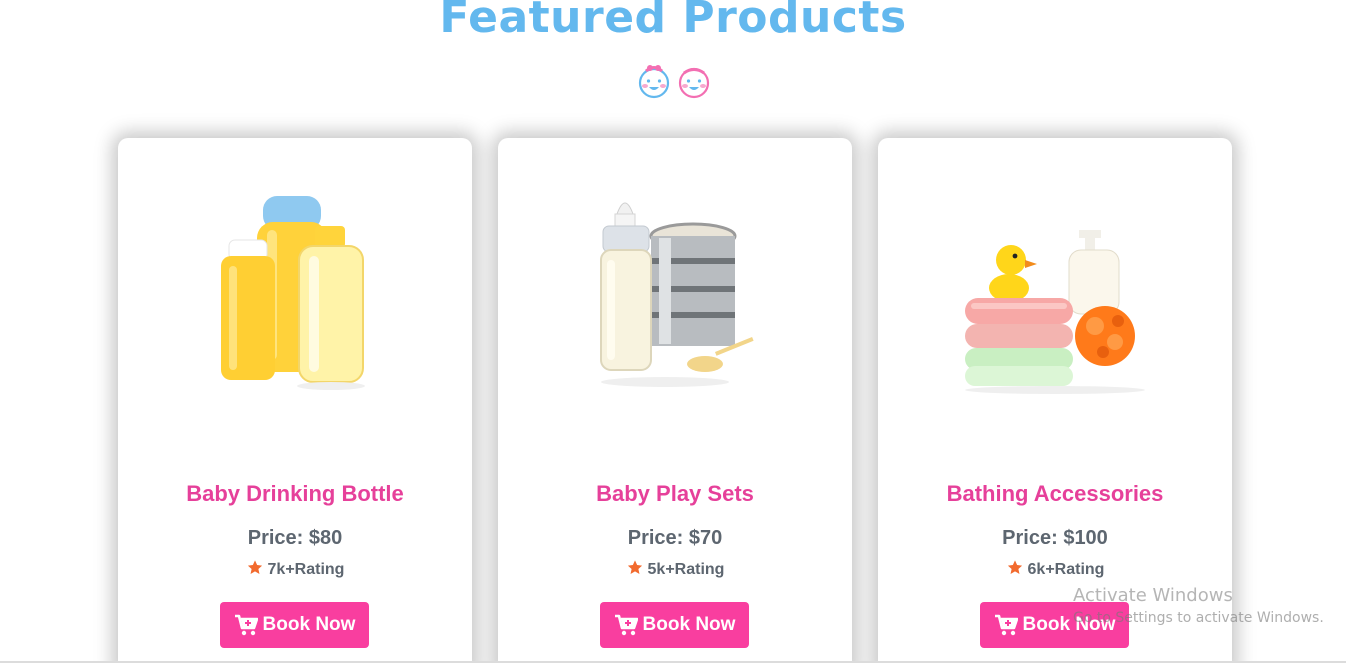  I want to click on rating-text: 6k+Rating, so click(1066, 569).